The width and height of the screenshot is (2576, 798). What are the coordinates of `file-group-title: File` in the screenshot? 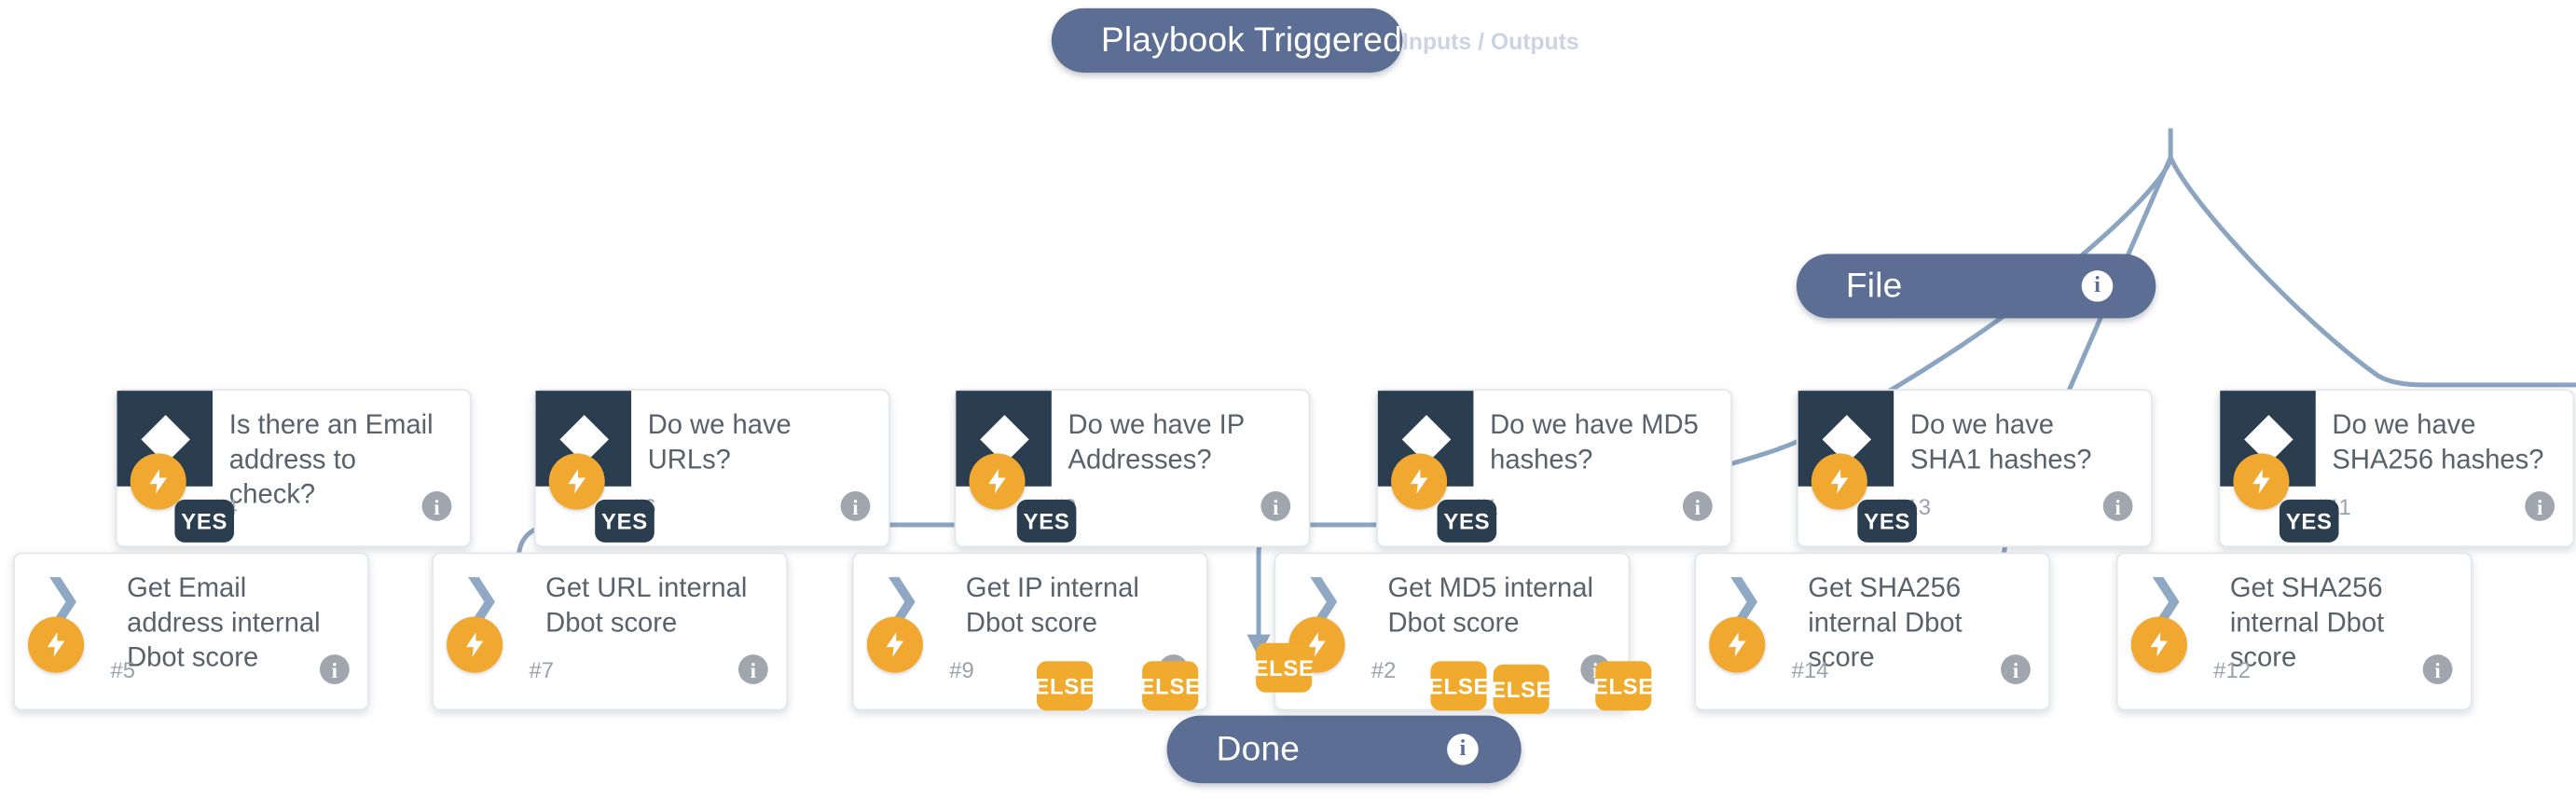 It's located at (1874, 285).